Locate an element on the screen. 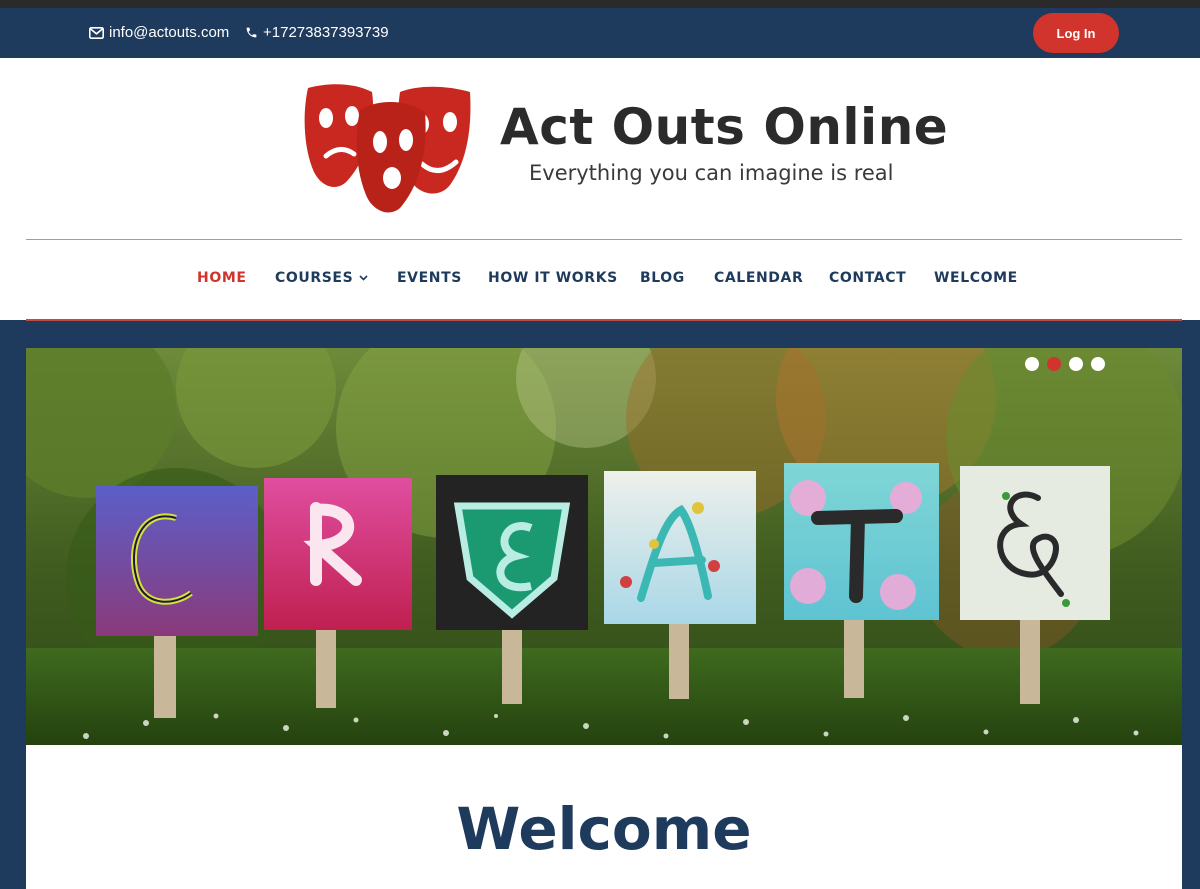 The height and width of the screenshot is (889, 1200). nav-item-contact: CONTACT is located at coordinates (867, 278).